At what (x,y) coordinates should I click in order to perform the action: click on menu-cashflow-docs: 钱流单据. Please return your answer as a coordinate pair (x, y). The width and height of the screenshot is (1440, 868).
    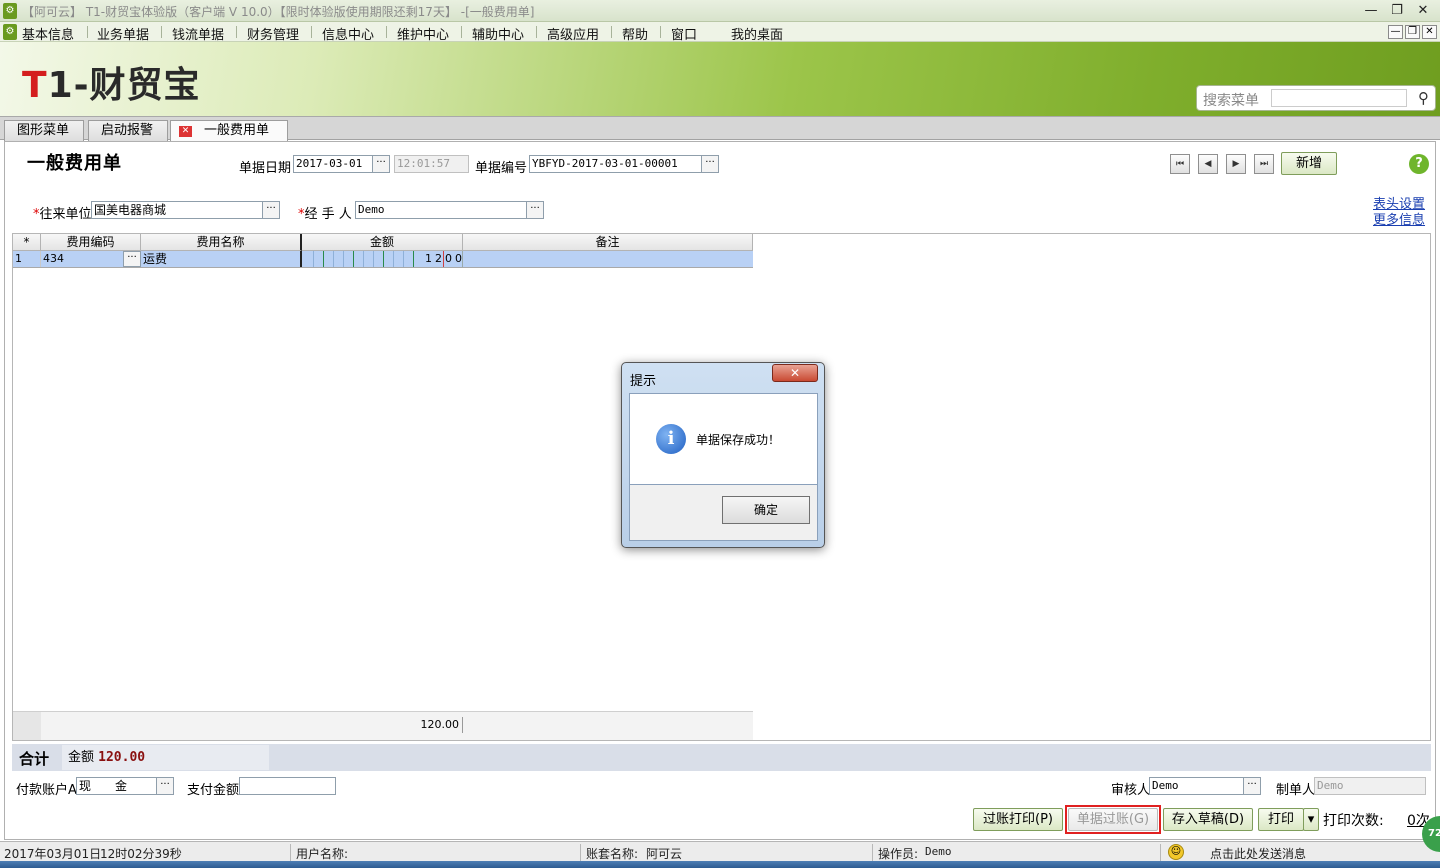
    Looking at the image, I should click on (198, 33).